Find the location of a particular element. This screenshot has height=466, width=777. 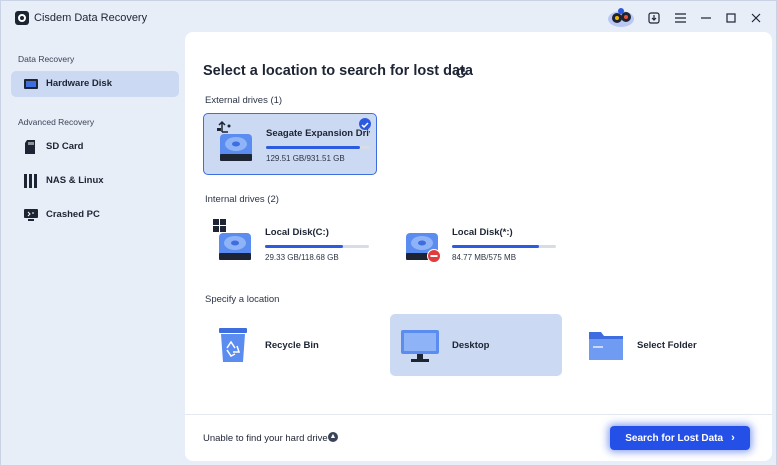

download-icon is located at coordinates (654, 18).